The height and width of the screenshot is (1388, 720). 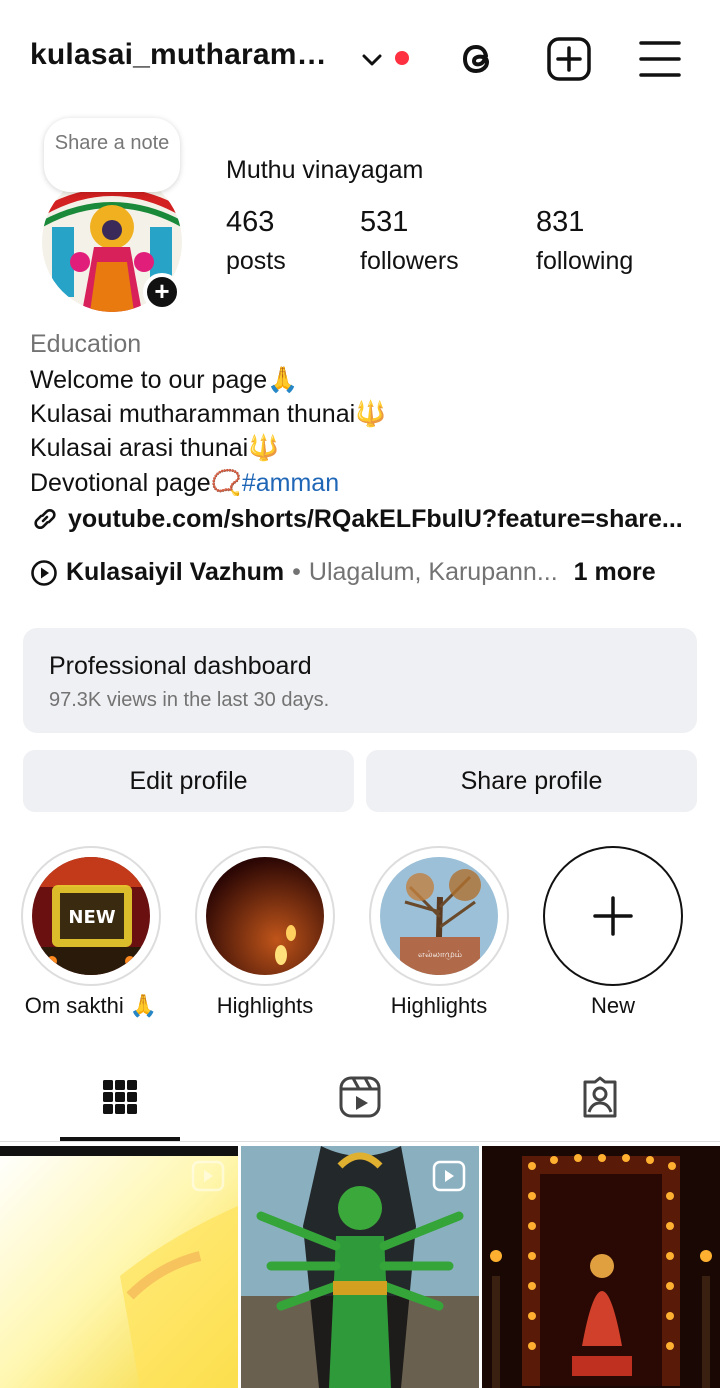 I want to click on more-link: 1 more, so click(x=615, y=572).